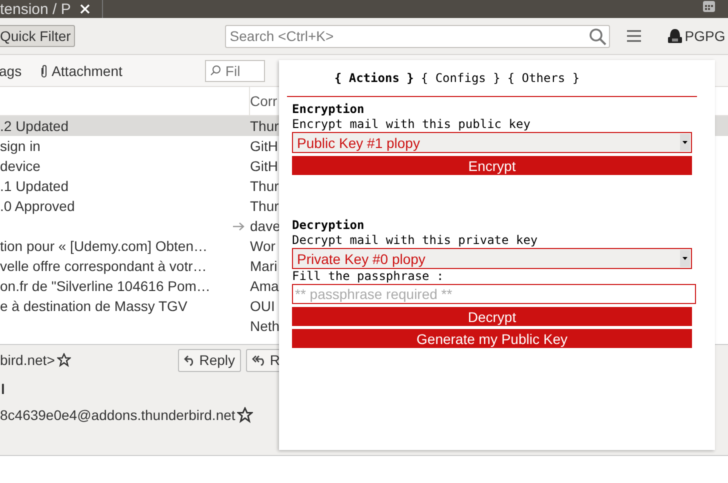 This screenshot has height=483, width=728. I want to click on recipient-address: 8c4639e0e4@addons.thunderbird.net, so click(118, 415).